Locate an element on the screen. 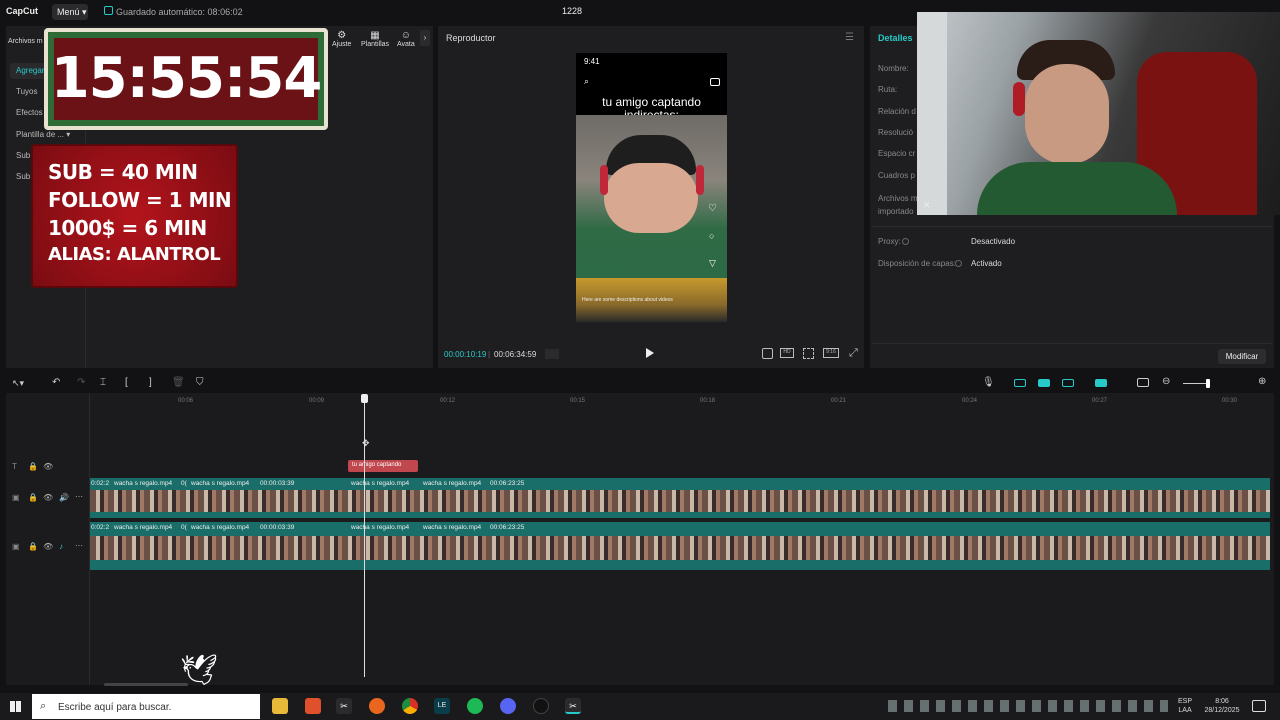  tabs-next-button: › is located at coordinates (425, 38).